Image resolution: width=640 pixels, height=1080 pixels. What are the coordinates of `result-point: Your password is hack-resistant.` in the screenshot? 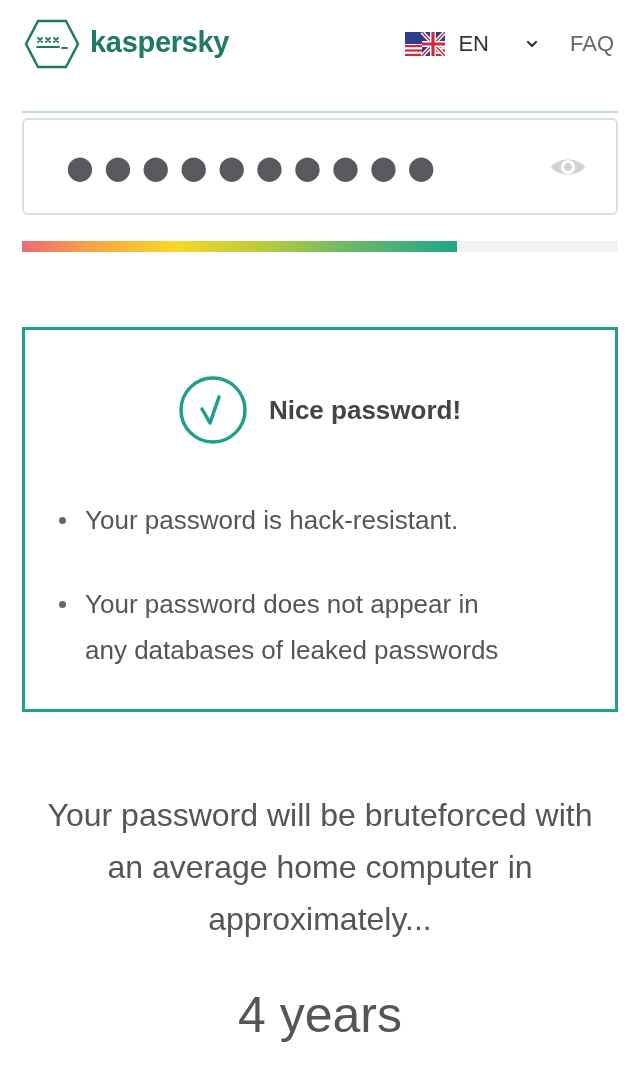 It's located at (272, 520).